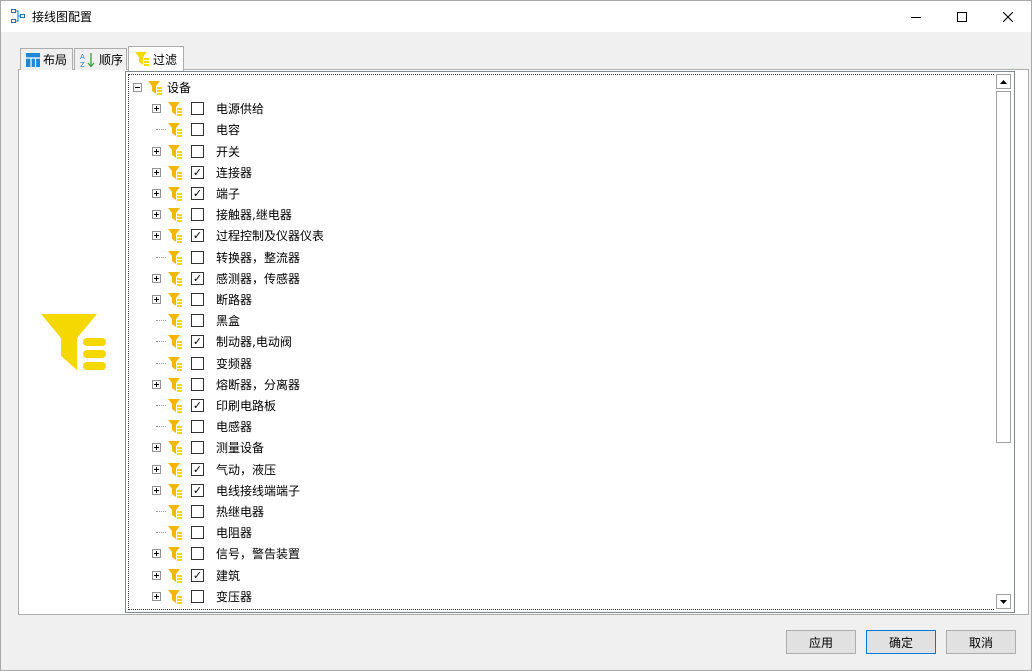 This screenshot has height=671, width=1032. Describe the element at coordinates (562, 384) in the screenshot. I see `tree-item-row: 熔断器，分离器` at that location.